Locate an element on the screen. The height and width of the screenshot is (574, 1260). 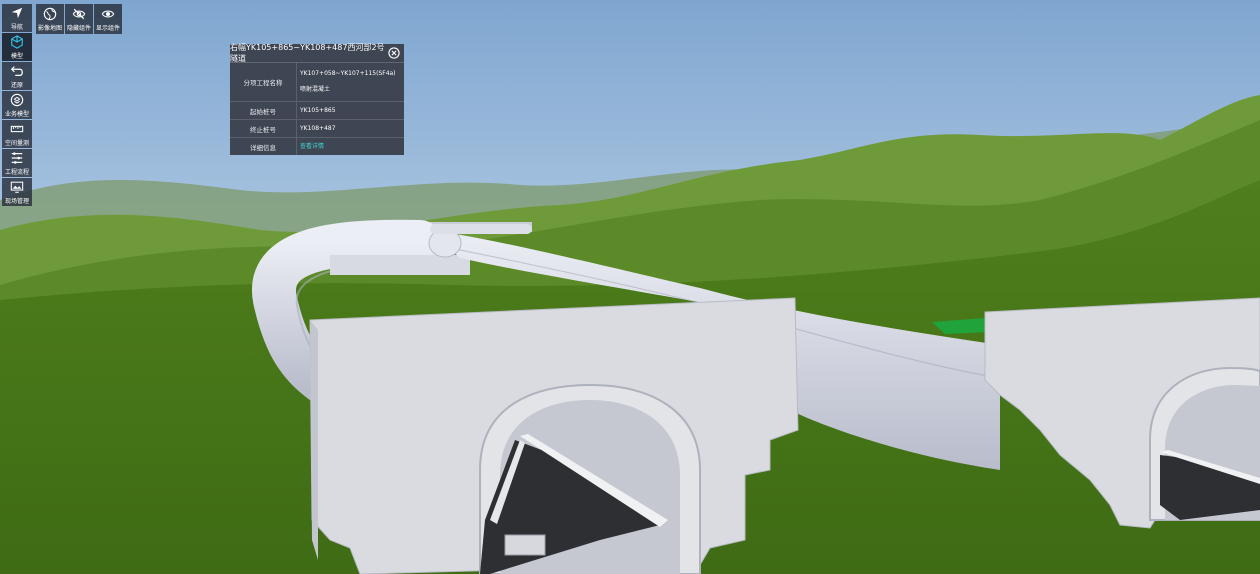
navigation-arrow-icon is located at coordinates (17, 12).